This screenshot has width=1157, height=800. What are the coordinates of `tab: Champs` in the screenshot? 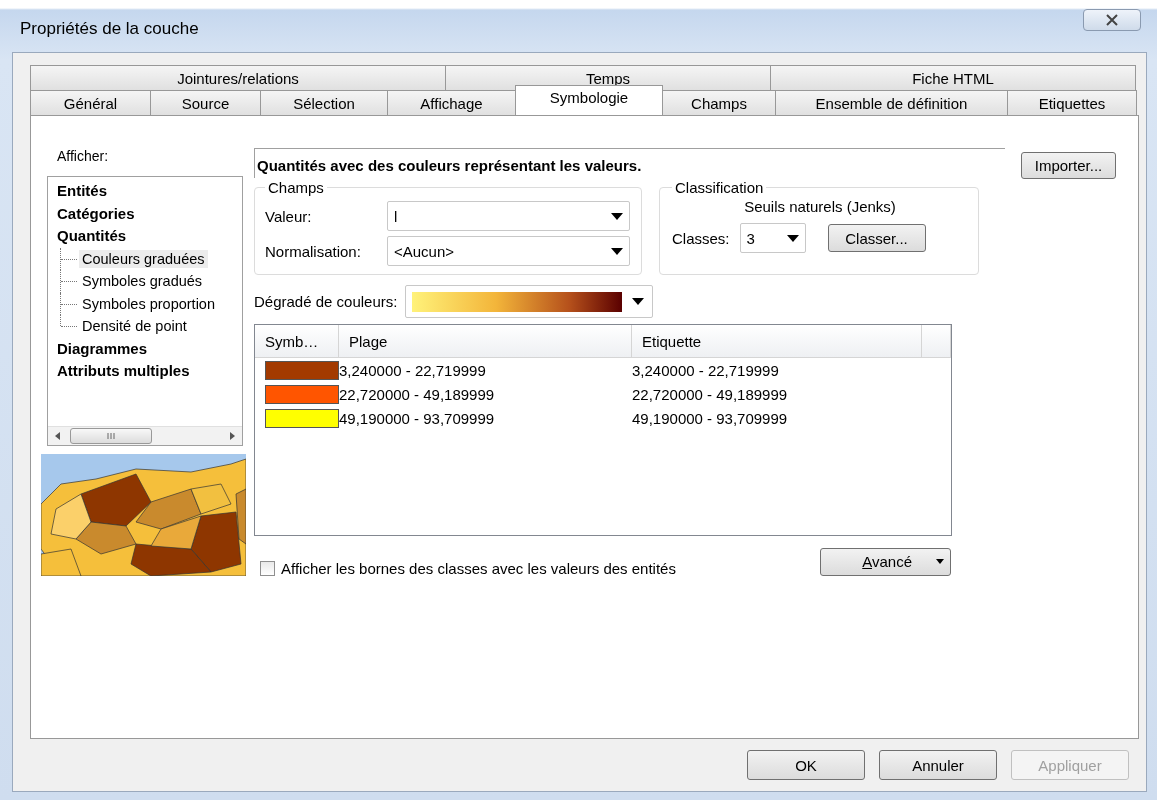 It's located at (719, 102).